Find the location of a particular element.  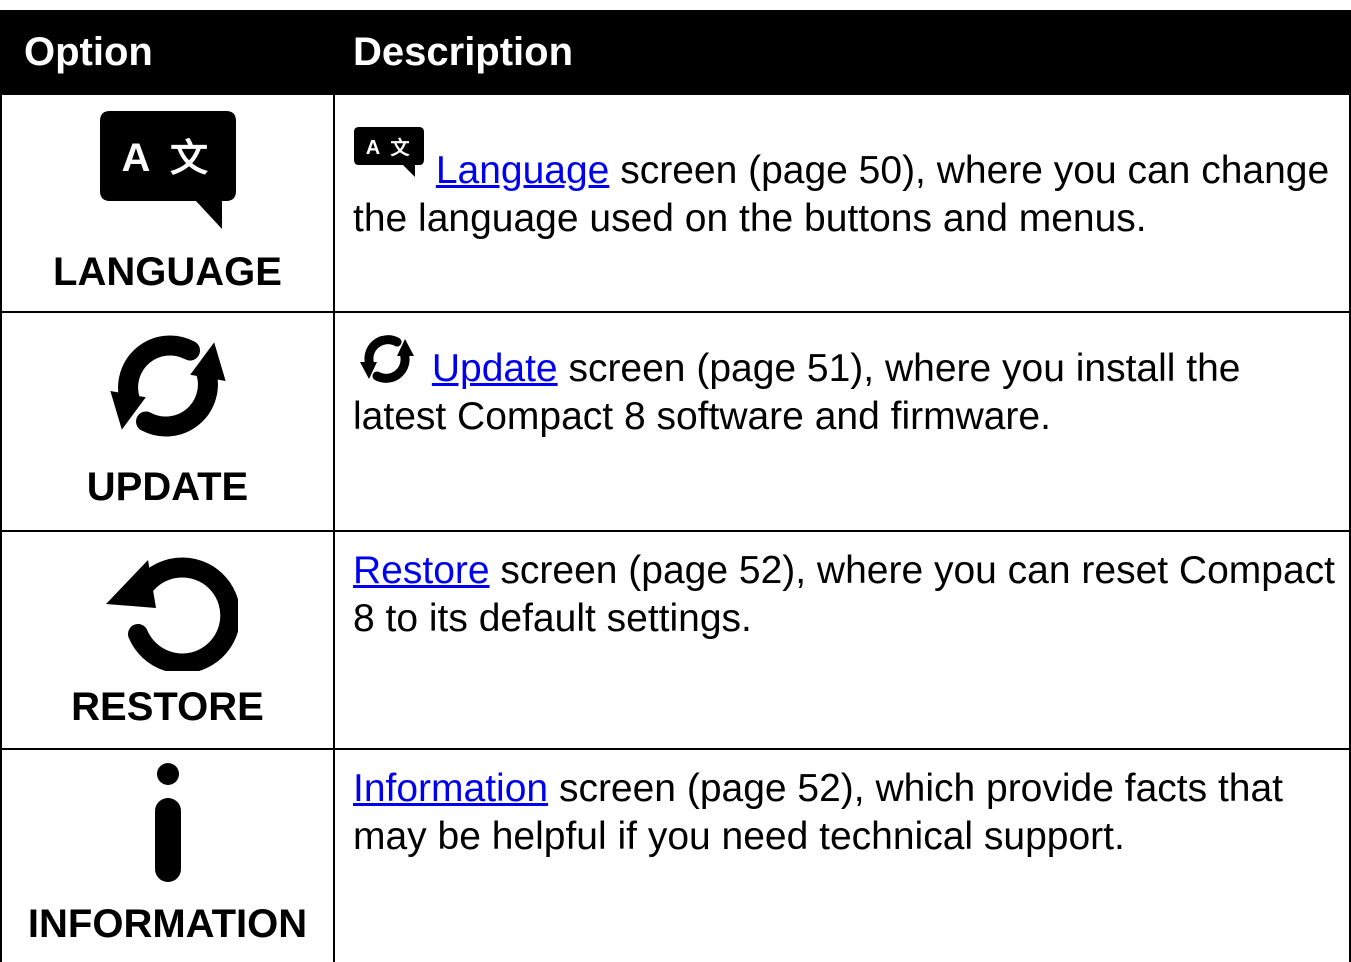

option-cell: UPDATE is located at coordinates (168, 421).